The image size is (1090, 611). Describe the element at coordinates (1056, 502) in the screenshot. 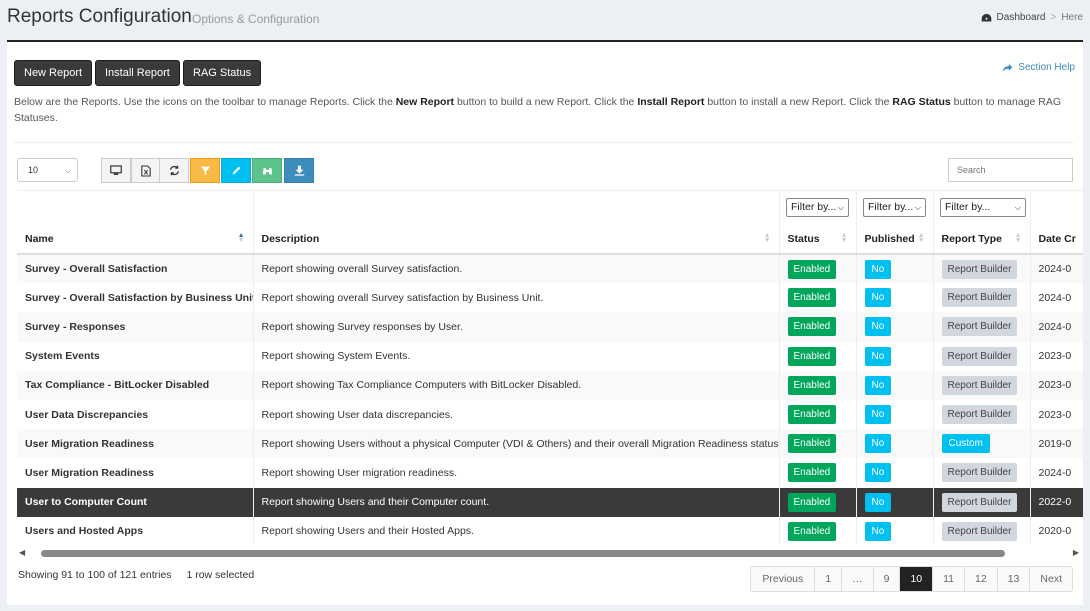

I see `date-created-cell: 2022-0` at that location.